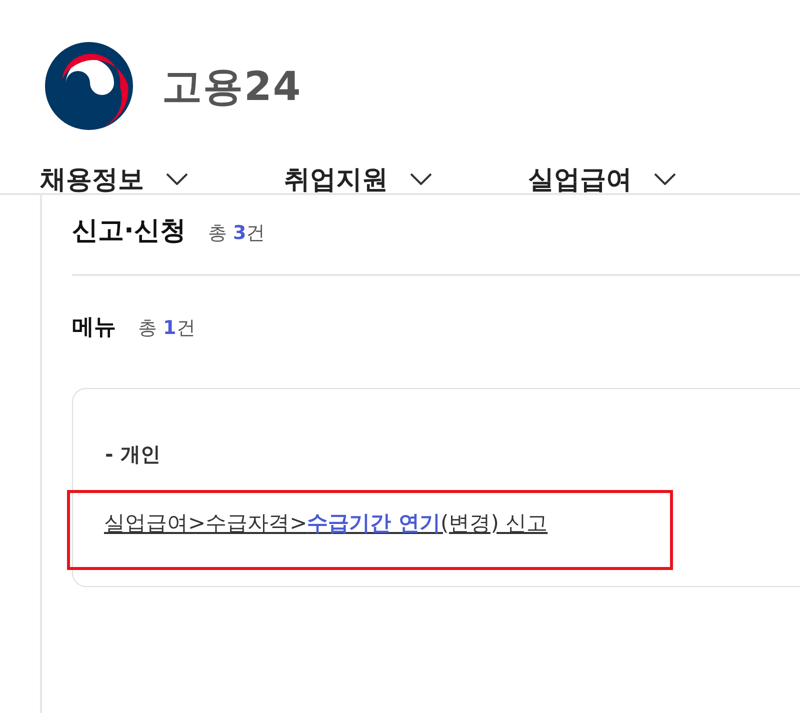 This screenshot has height=719, width=800. I want to click on nav-menu-item: 채용정보, so click(114, 179).